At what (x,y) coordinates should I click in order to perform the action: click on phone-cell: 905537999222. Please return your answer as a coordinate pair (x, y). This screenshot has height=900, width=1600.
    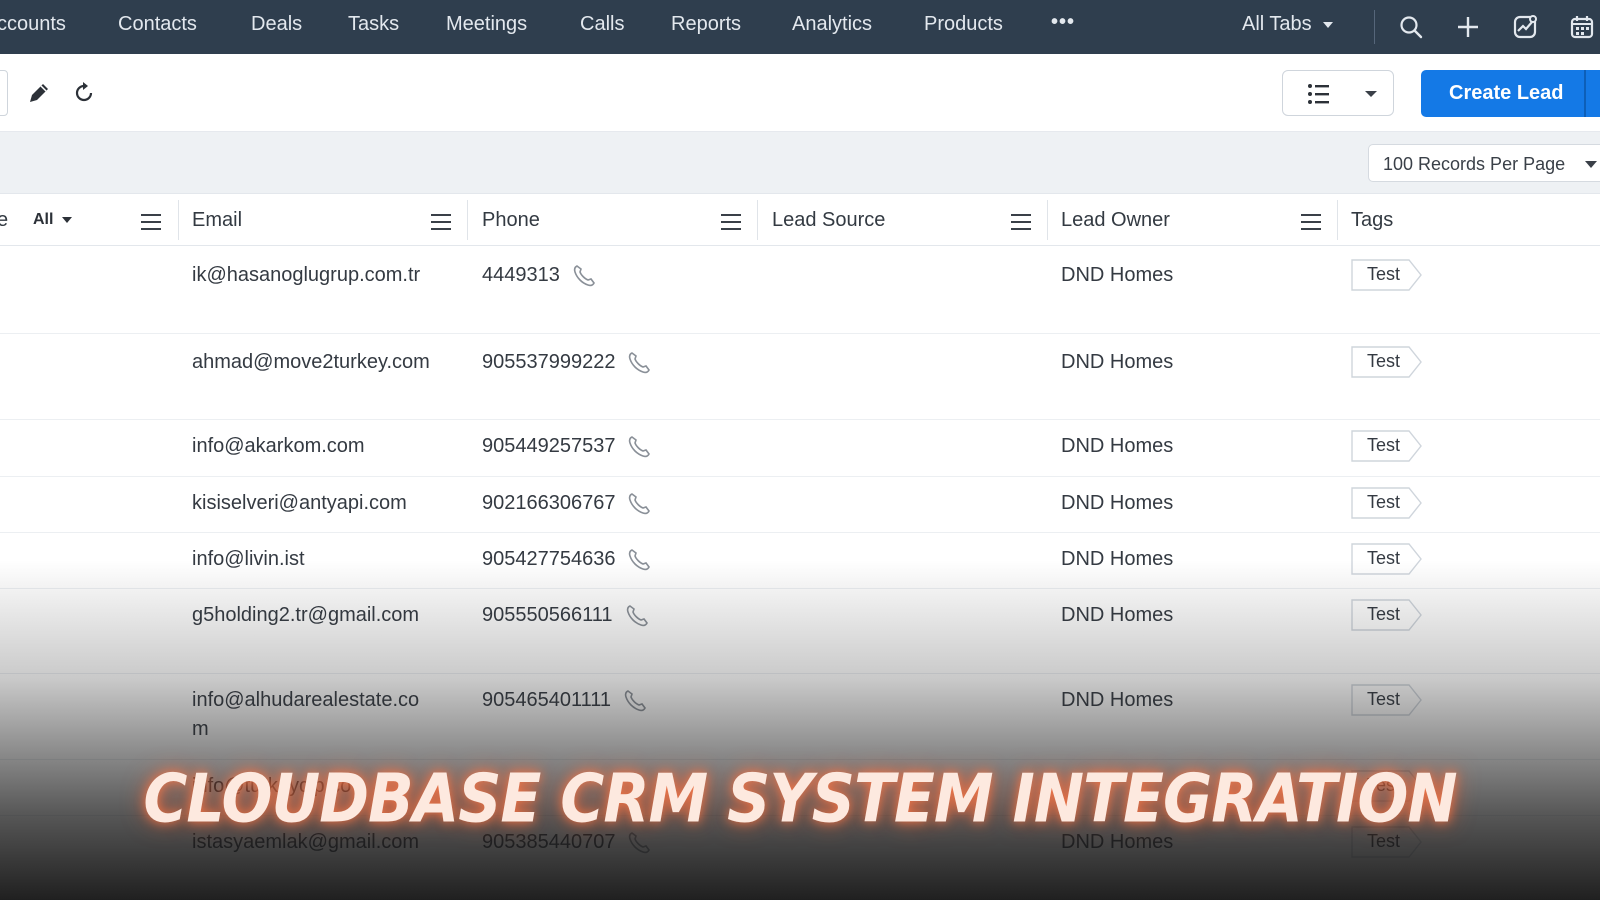
    Looking at the image, I should click on (567, 362).